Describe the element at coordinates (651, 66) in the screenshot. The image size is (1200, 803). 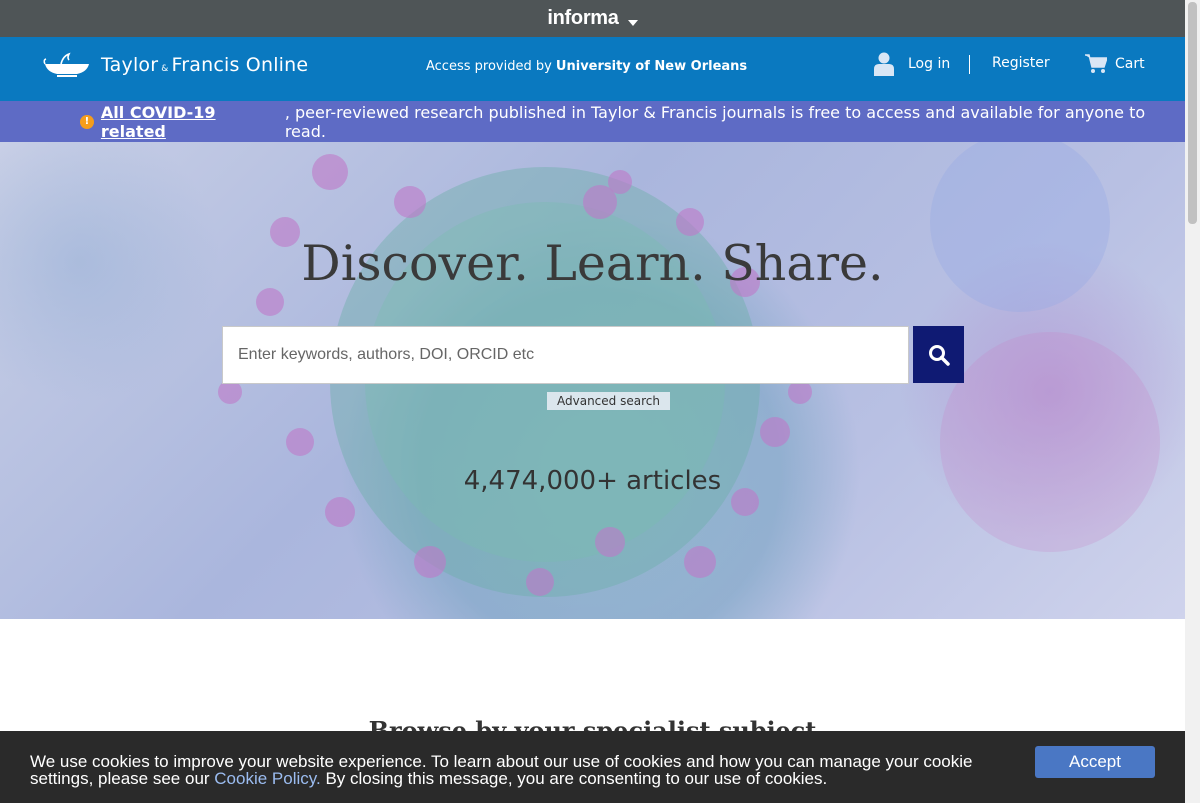
I see `access-institution: University of New Orleans` at that location.